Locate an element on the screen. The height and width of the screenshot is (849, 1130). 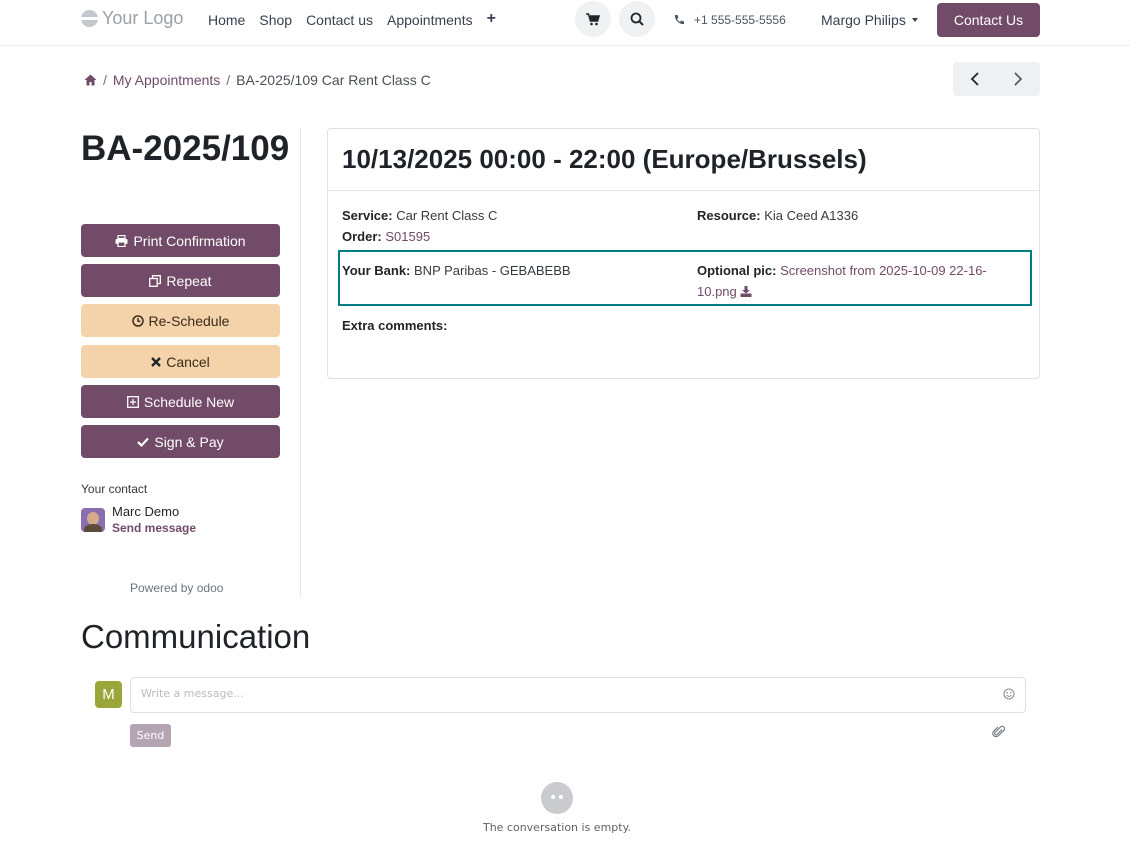
order-field: Order: S01595 is located at coordinates (386, 236).